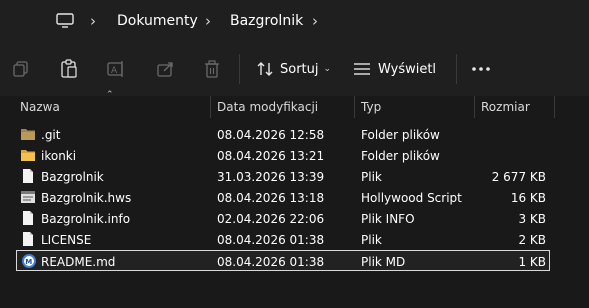  Describe the element at coordinates (86, 218) in the screenshot. I see `file-name: Bazgrolnik.info` at that location.